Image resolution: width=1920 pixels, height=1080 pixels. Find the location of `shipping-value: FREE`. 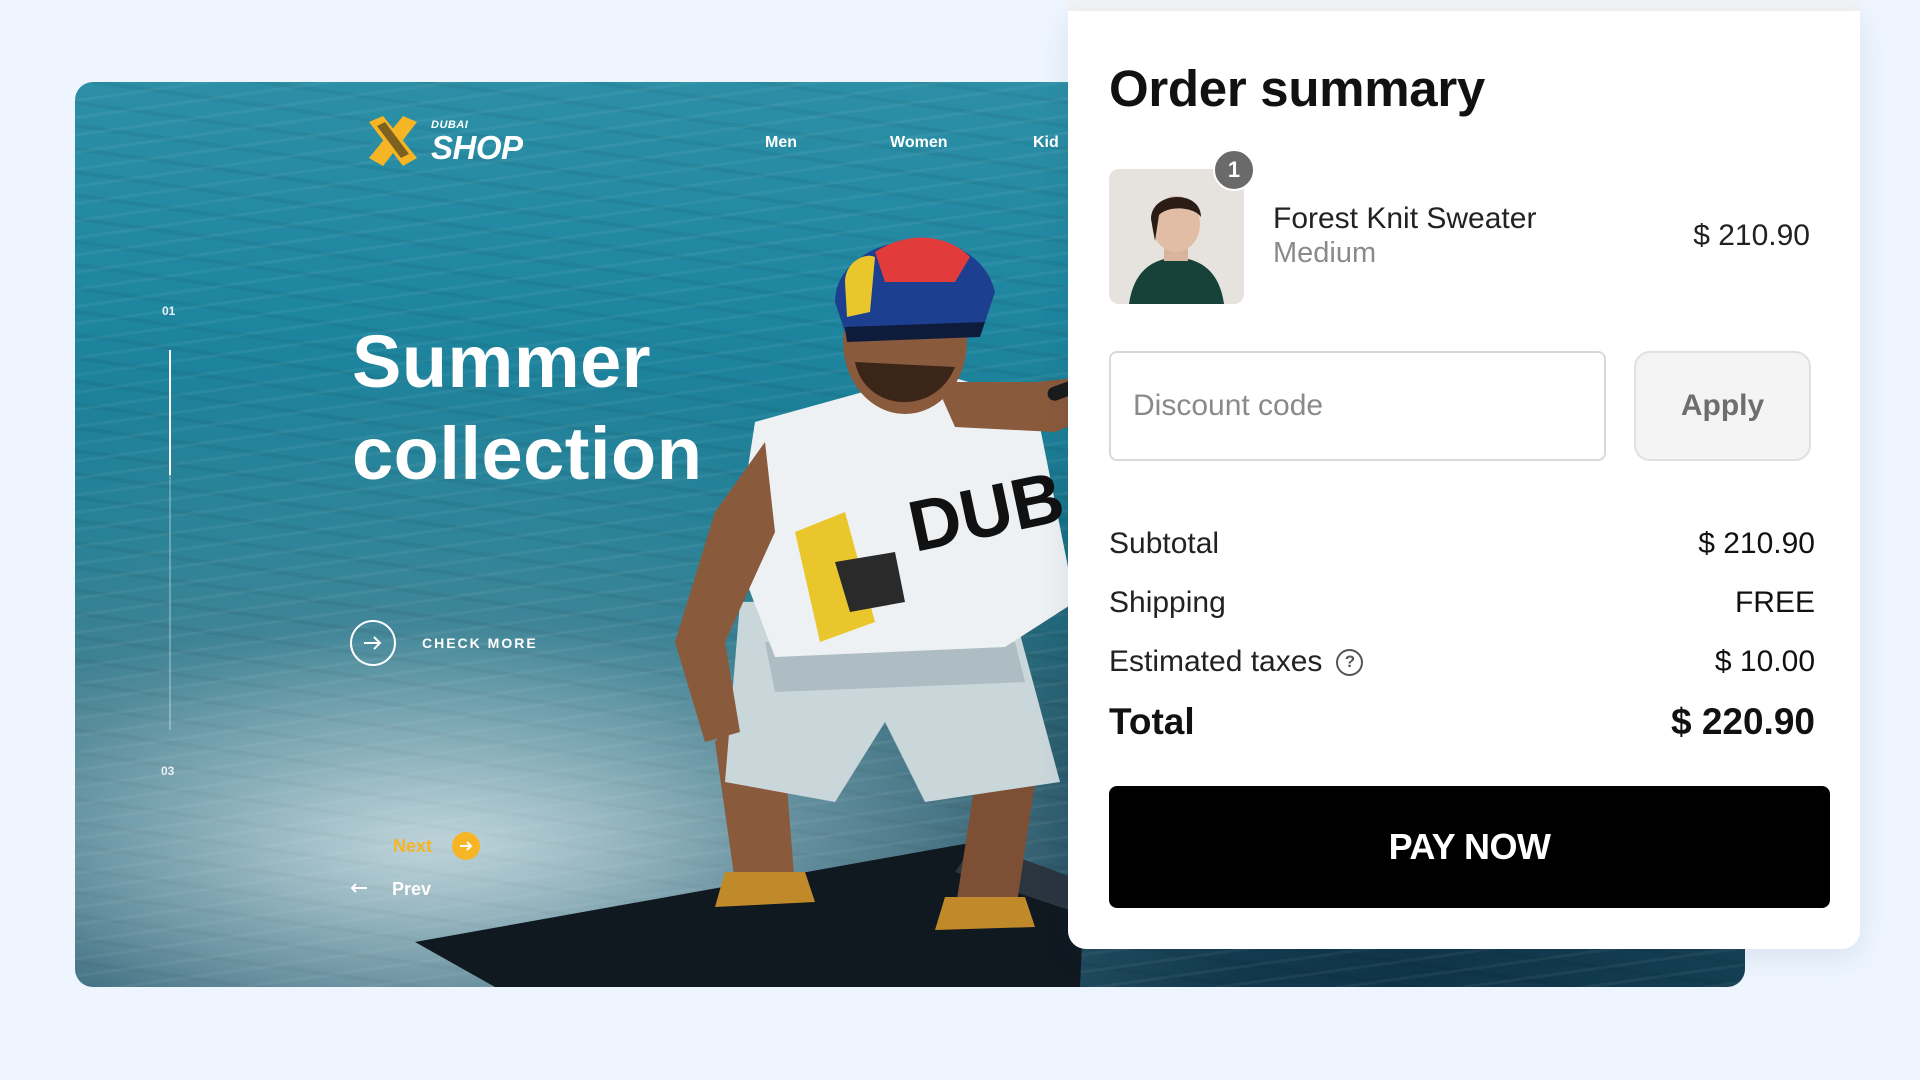

shipping-value: FREE is located at coordinates (1774, 602).